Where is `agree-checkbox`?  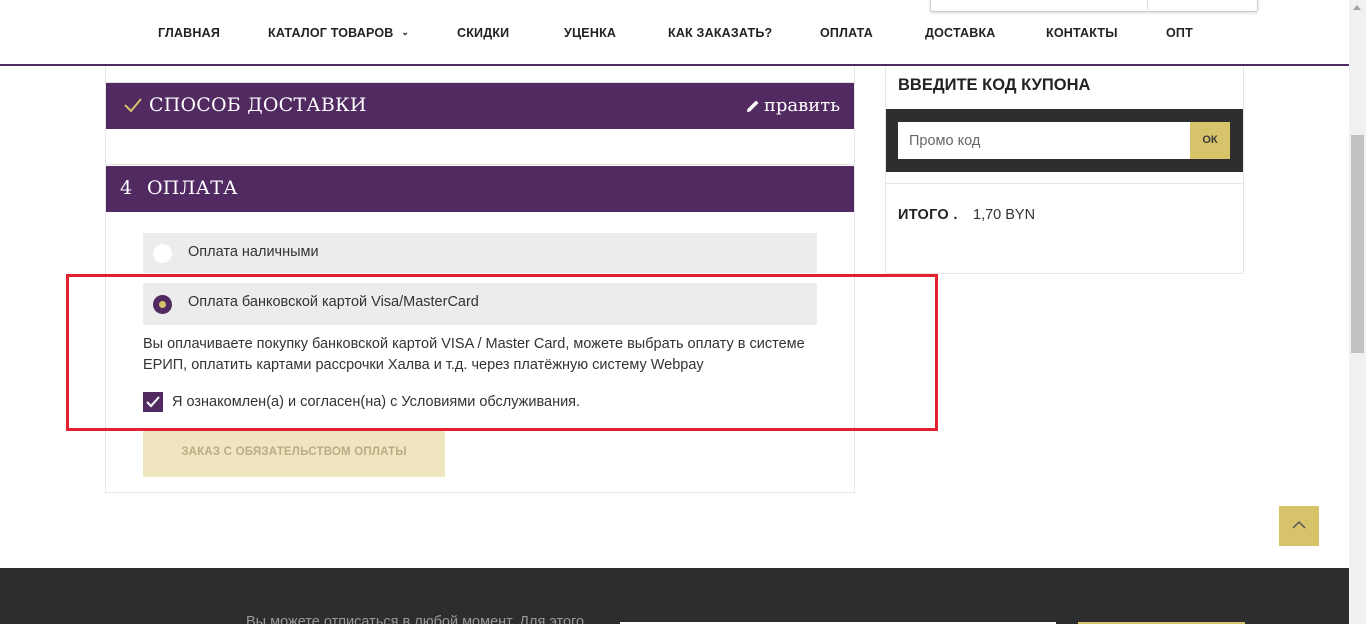 agree-checkbox is located at coordinates (153, 402).